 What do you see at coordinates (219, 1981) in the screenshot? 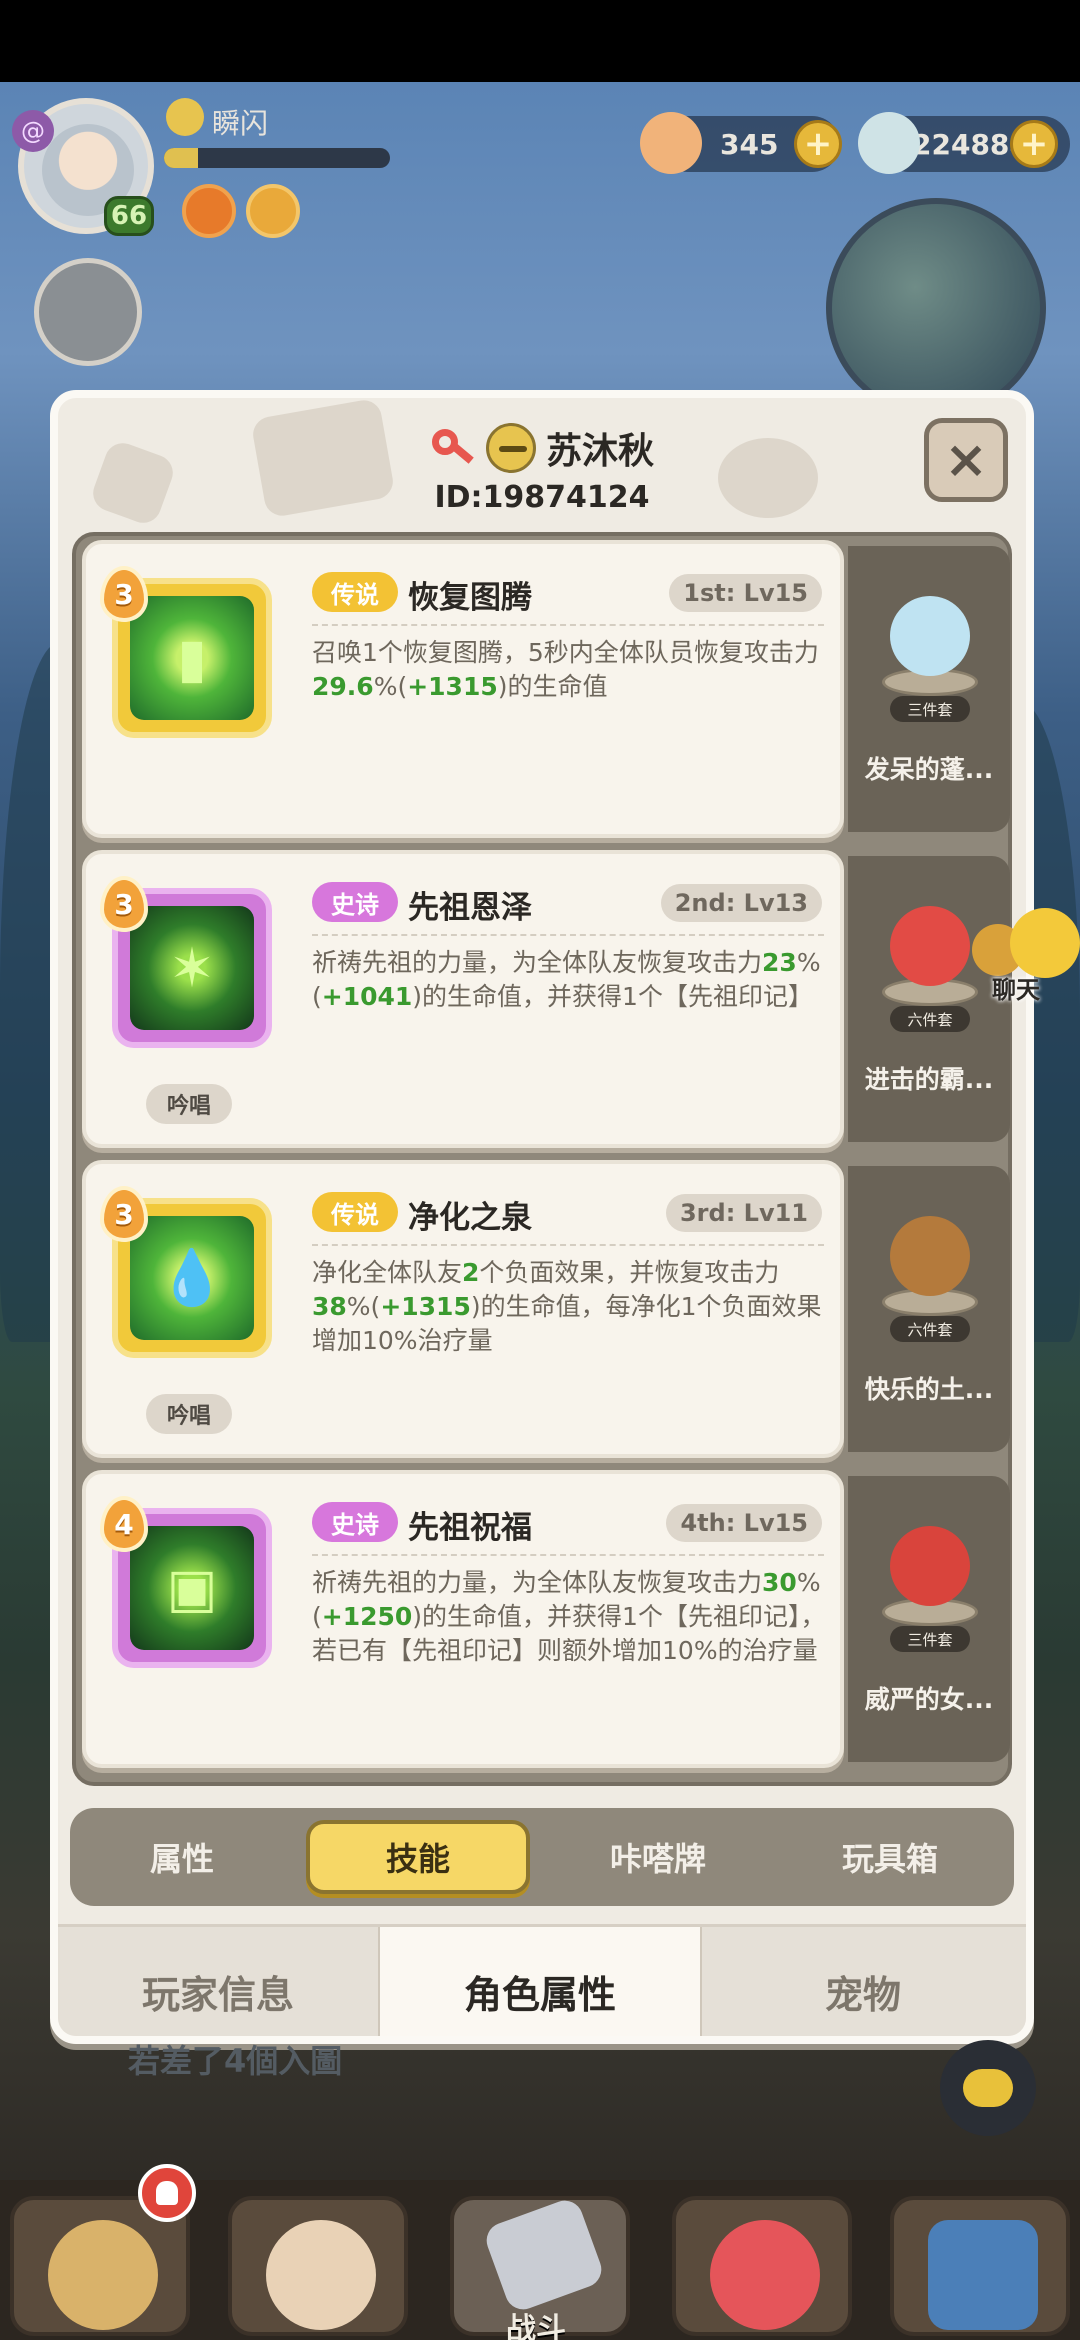
I see `tab-player-info: 玩家信息` at bounding box center [219, 1981].